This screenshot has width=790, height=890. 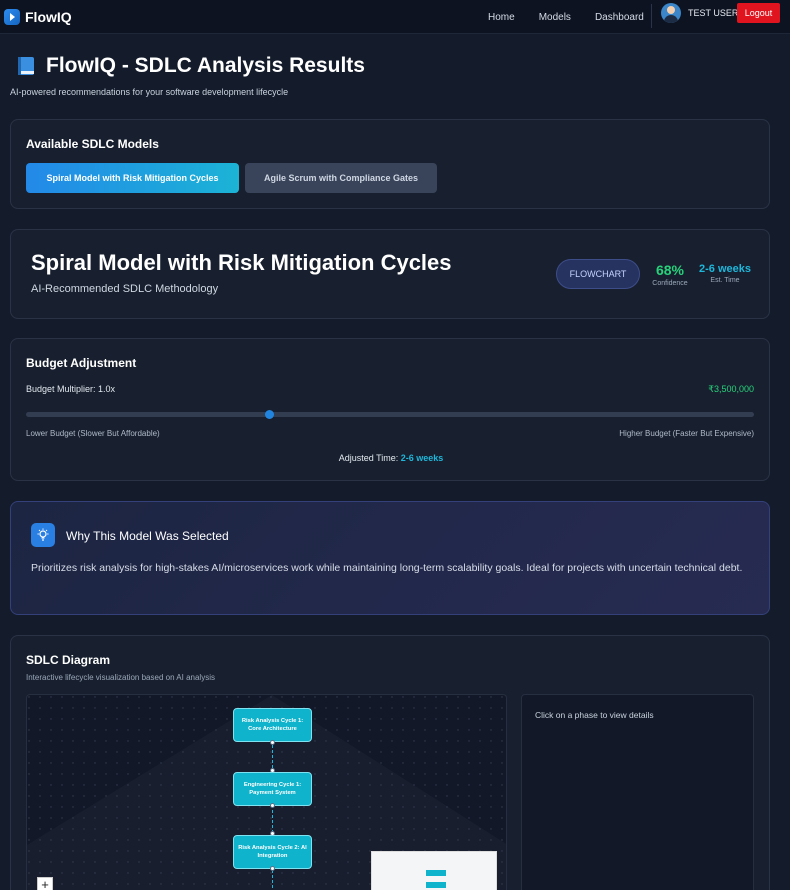 I want to click on page-title: FlowIQ - SDLC Analysis Results, so click(x=205, y=65).